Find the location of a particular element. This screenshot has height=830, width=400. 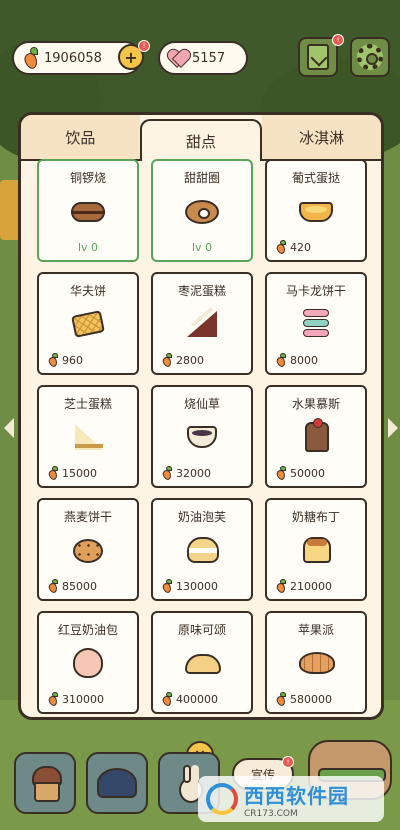

dessert-card: 奶糖布丁 210000 is located at coordinates (316, 549).